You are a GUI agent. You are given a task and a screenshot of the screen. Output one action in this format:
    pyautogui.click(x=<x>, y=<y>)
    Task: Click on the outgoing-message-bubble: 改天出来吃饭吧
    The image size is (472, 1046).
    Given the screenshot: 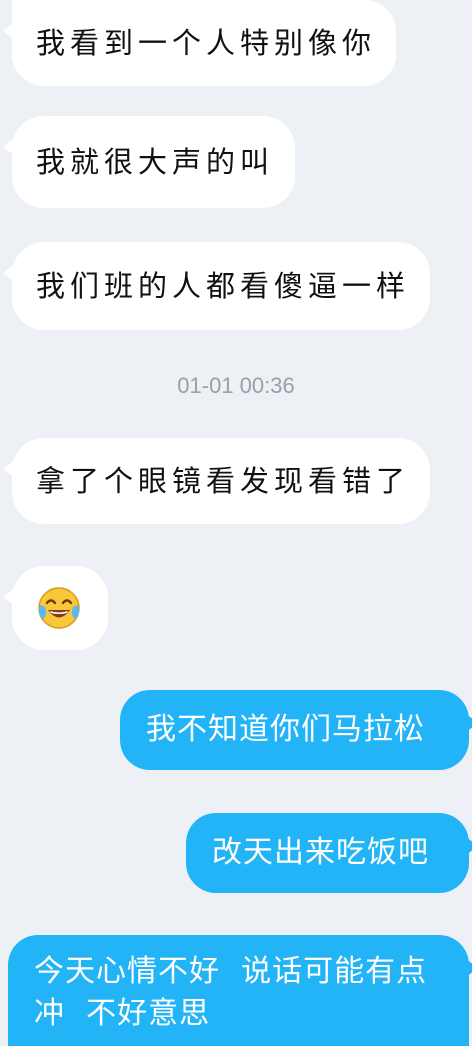 What is the action you would take?
    pyautogui.click(x=329, y=853)
    